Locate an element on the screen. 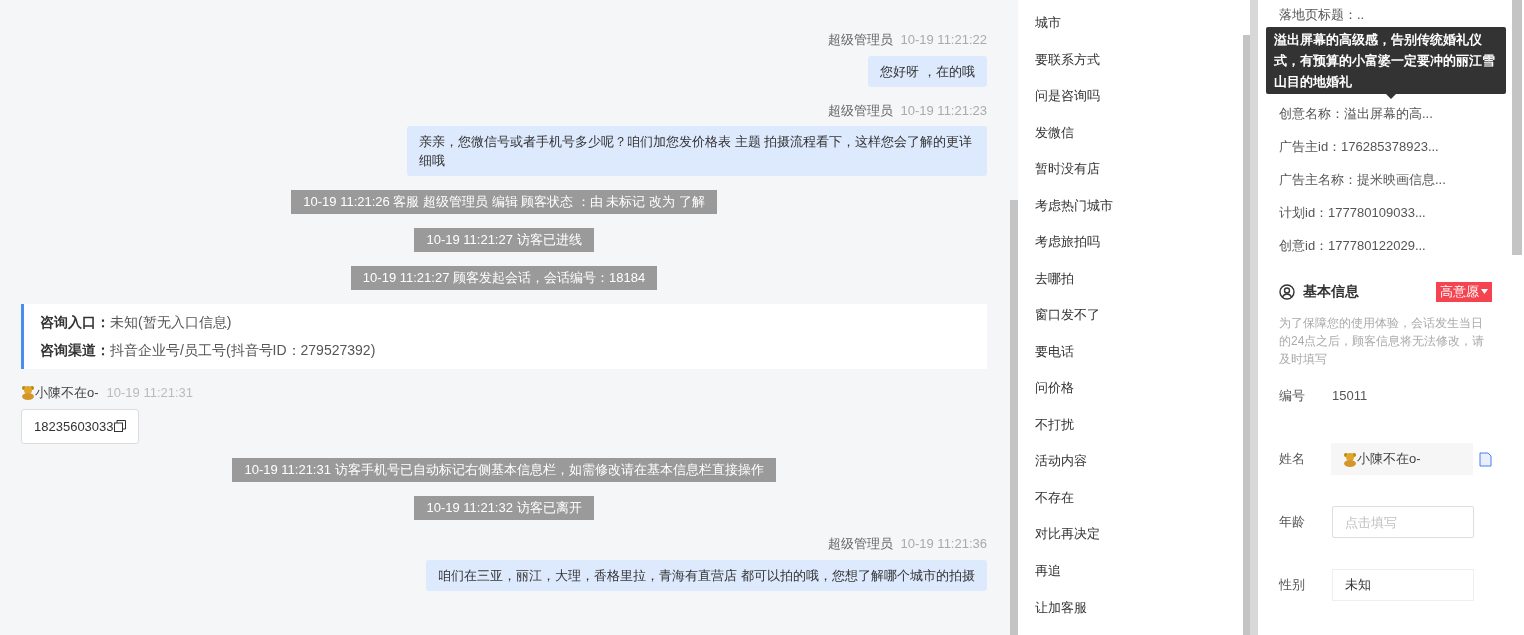 The width and height of the screenshot is (1524, 635). quick-reply-item: 发微信 is located at coordinates (1139, 142).